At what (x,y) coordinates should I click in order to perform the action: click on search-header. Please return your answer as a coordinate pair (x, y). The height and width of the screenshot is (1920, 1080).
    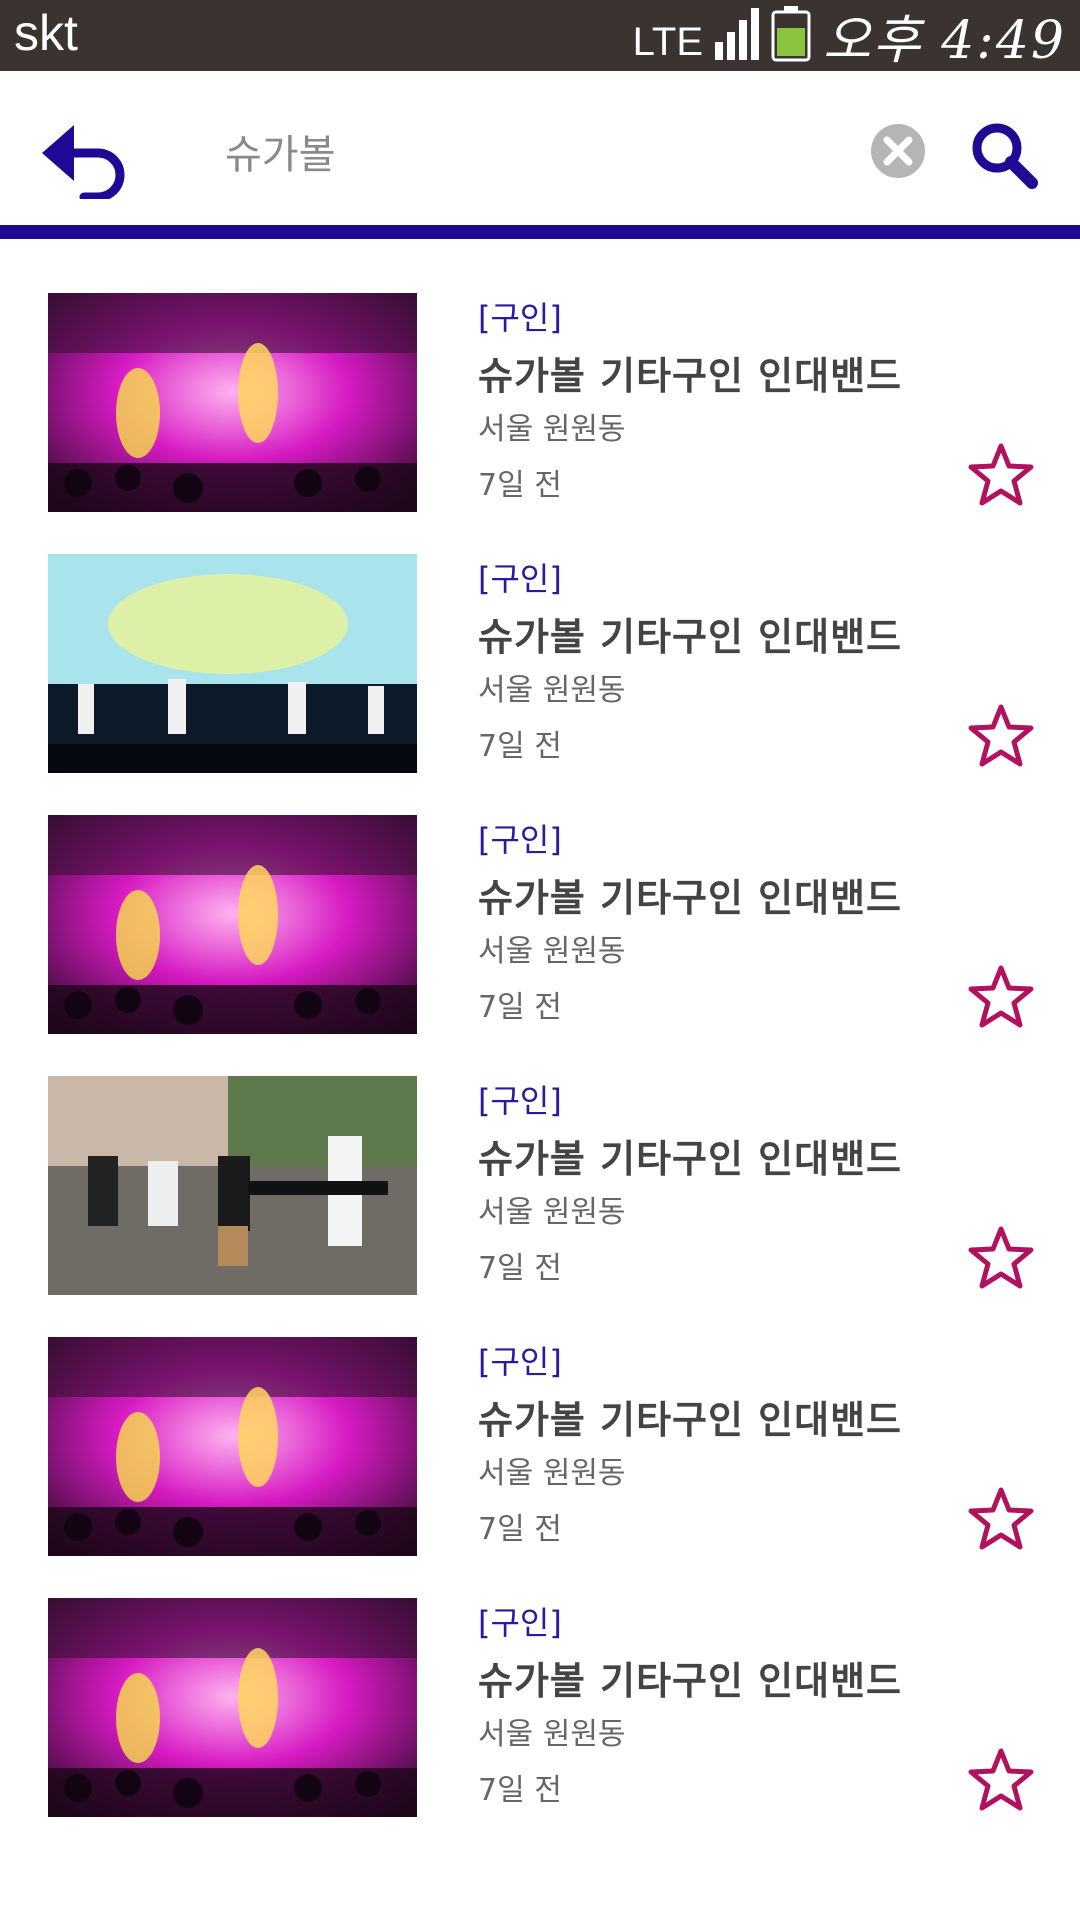
    Looking at the image, I should click on (540, 148).